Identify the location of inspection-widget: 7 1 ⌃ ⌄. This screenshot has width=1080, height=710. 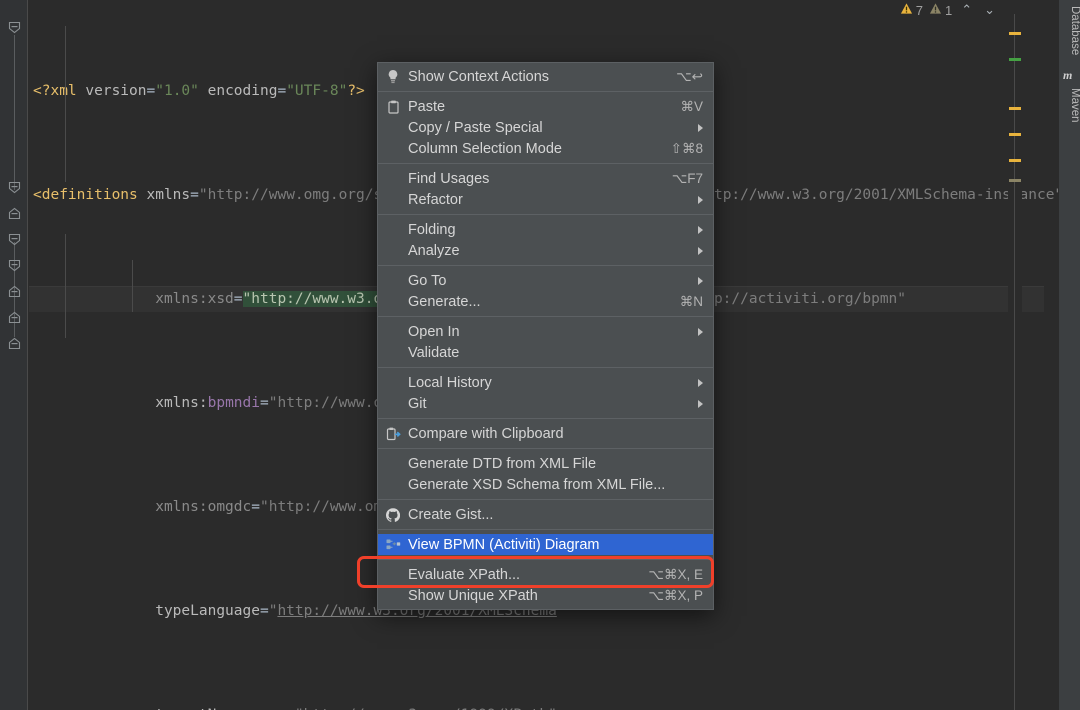
(949, 10).